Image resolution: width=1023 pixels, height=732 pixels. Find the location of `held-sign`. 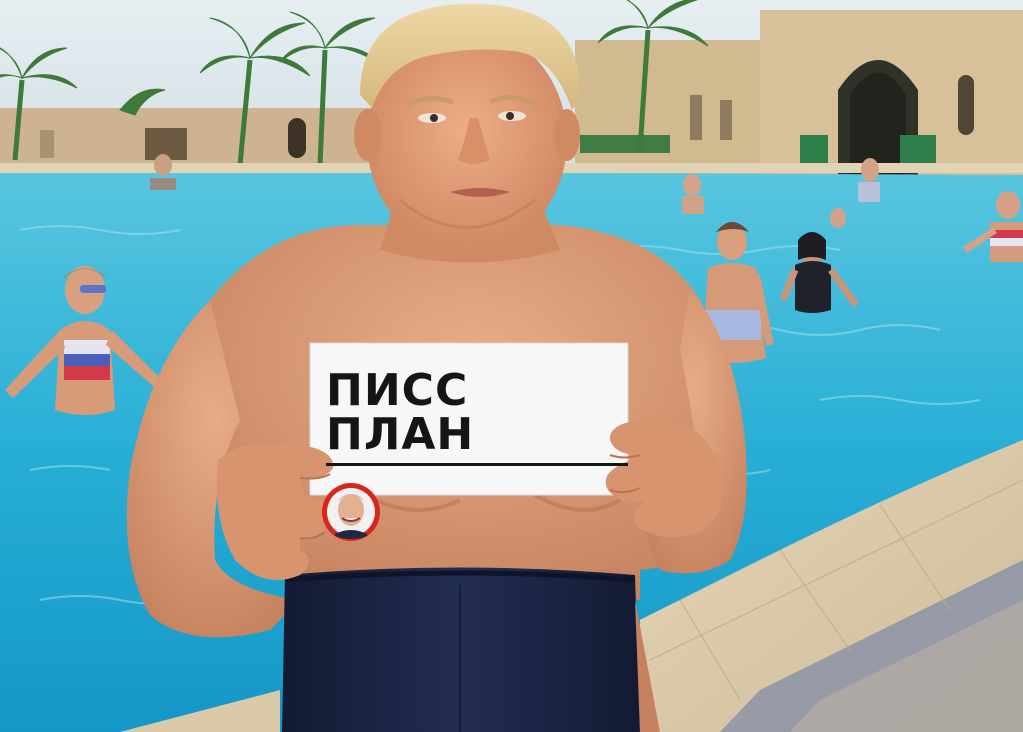

held-sign is located at coordinates (469, 419).